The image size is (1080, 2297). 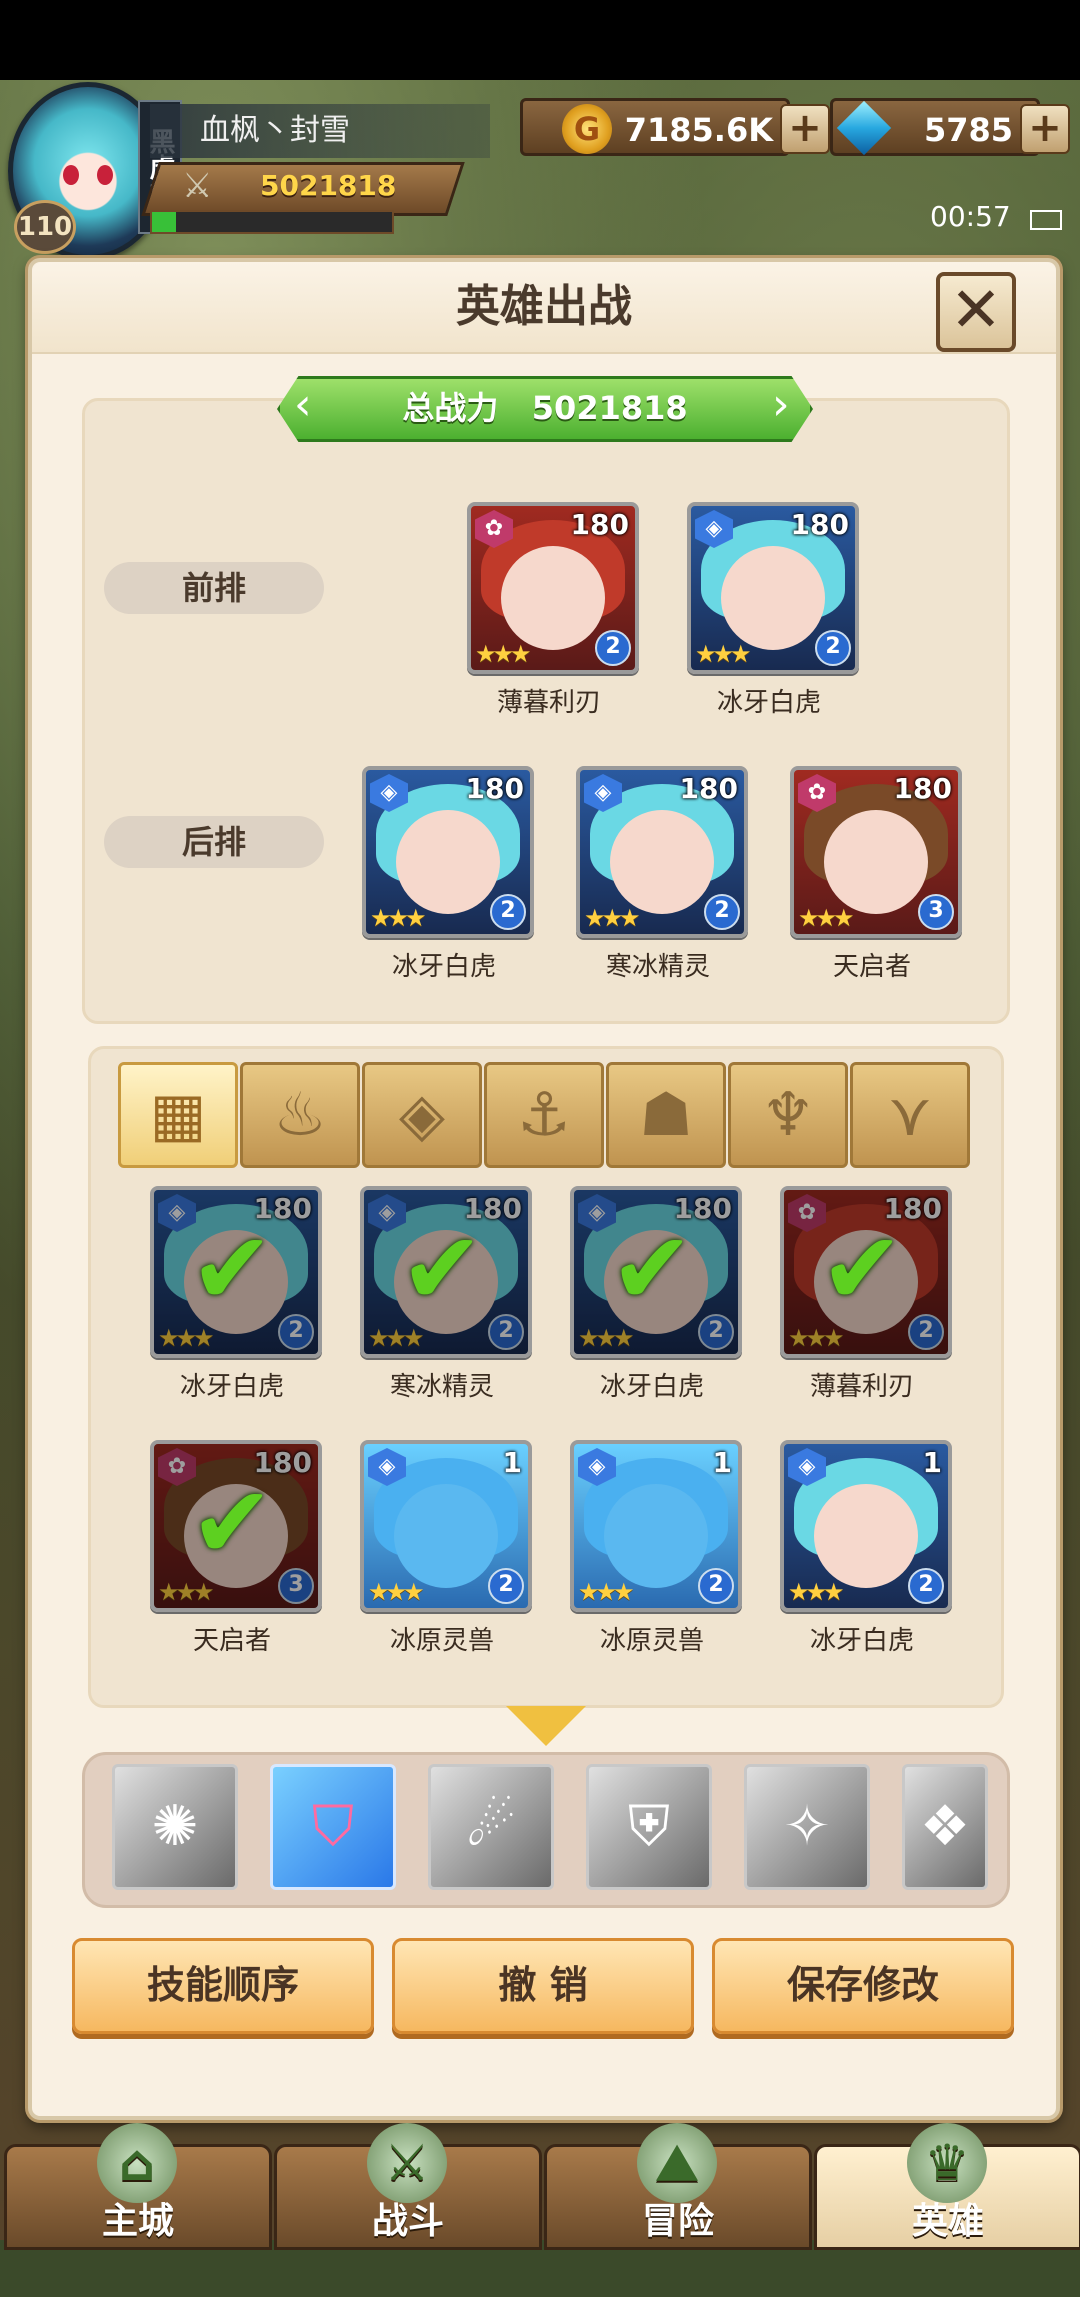 I want to click on skill-slot: ✺, so click(x=175, y=1827).